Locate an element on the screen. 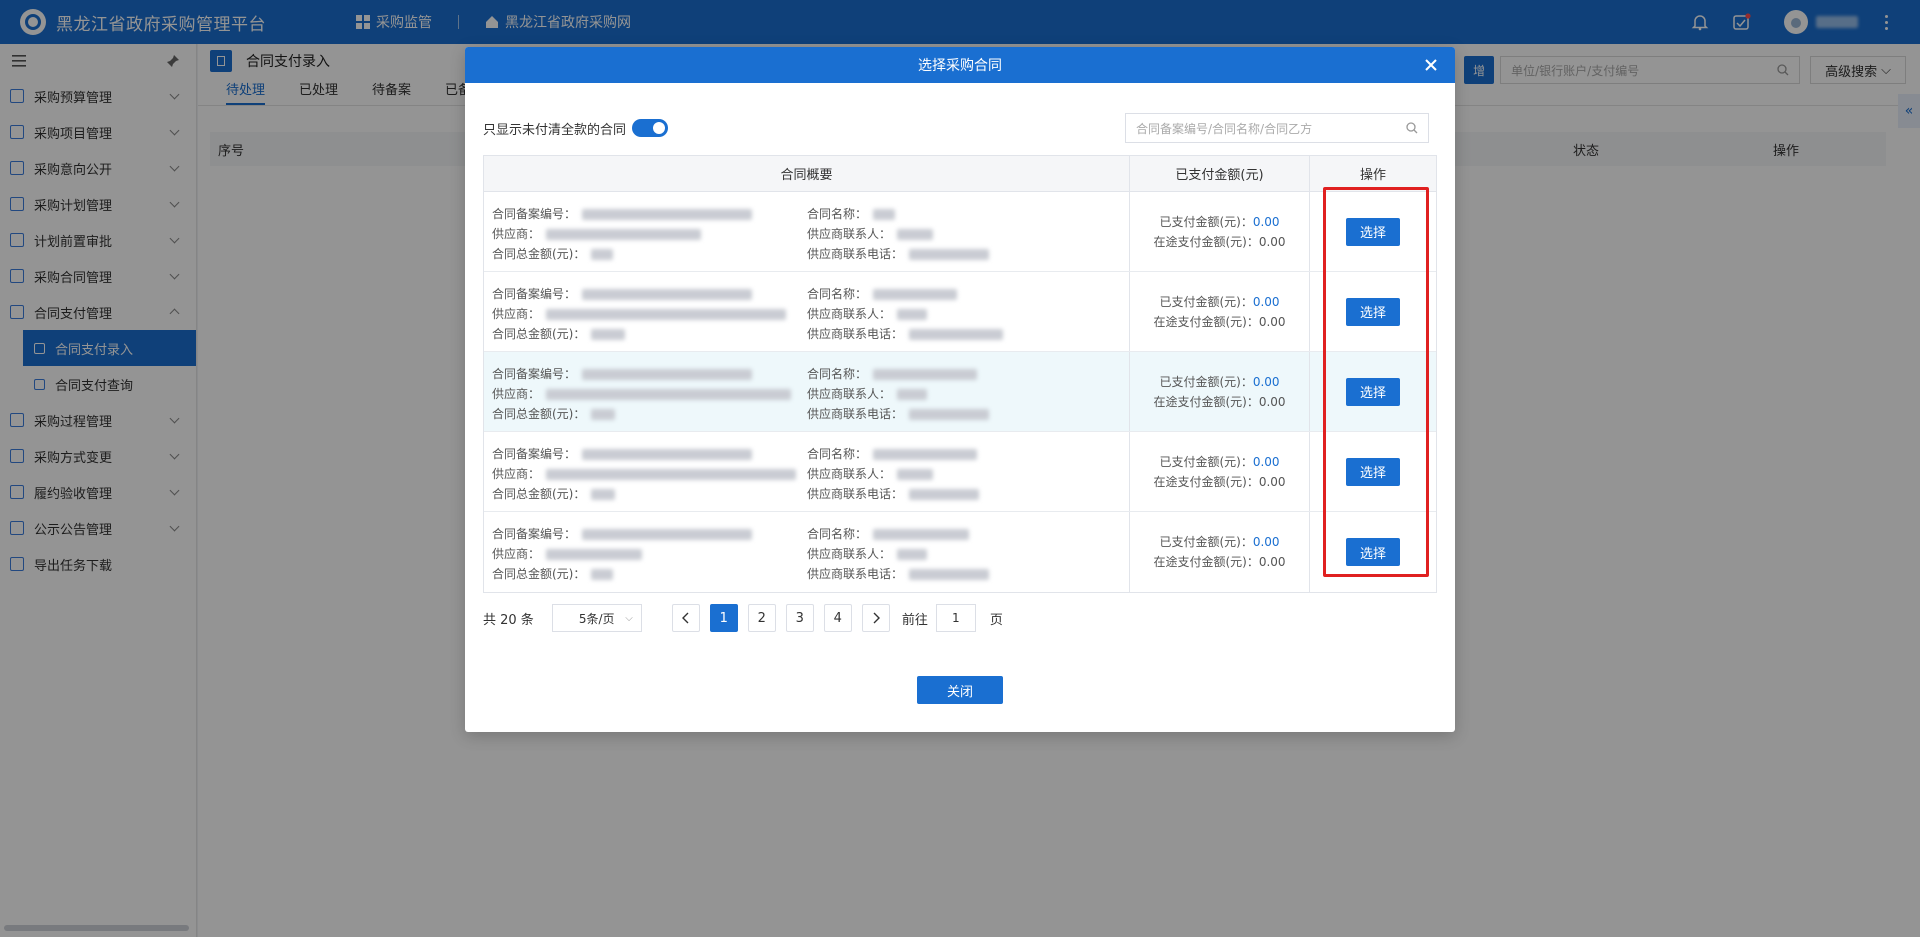 This screenshot has width=1920, height=937. chevron-left-icon is located at coordinates (685, 618).